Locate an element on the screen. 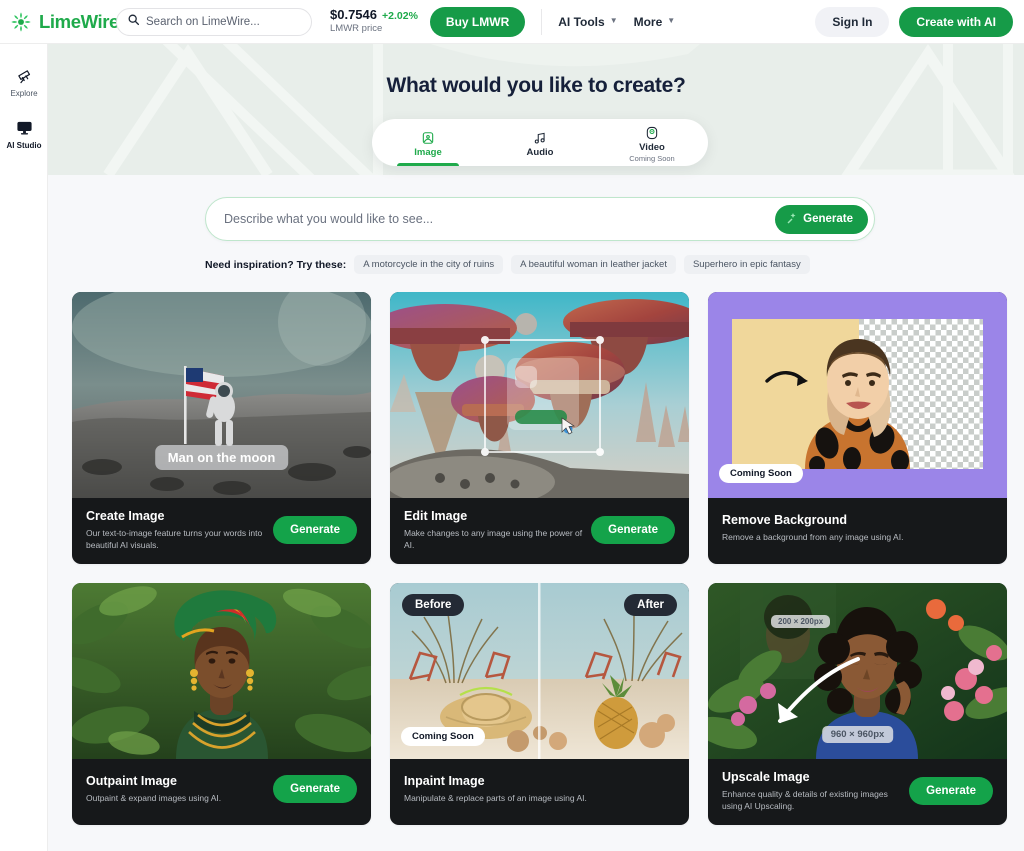 The image size is (1024, 851). card-edit-image-generate-button: Generate is located at coordinates (633, 530).